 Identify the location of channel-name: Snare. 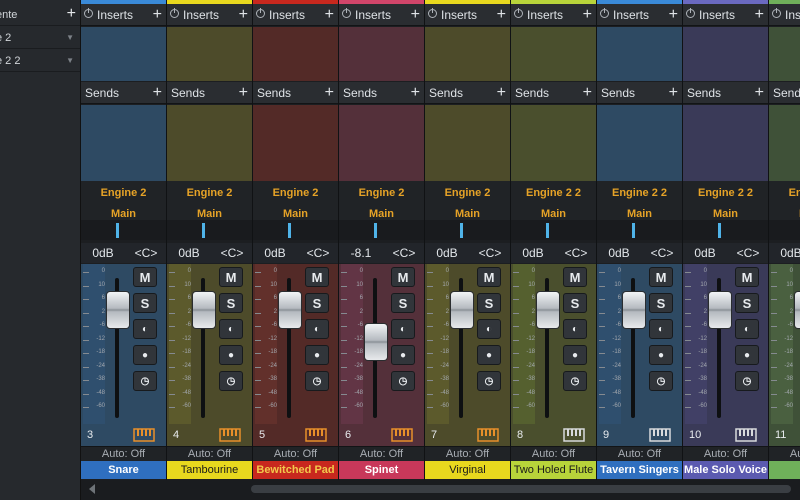
(123, 470).